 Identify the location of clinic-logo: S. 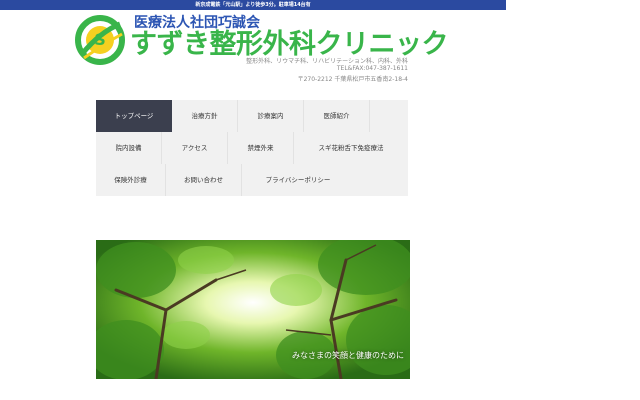
(100, 40).